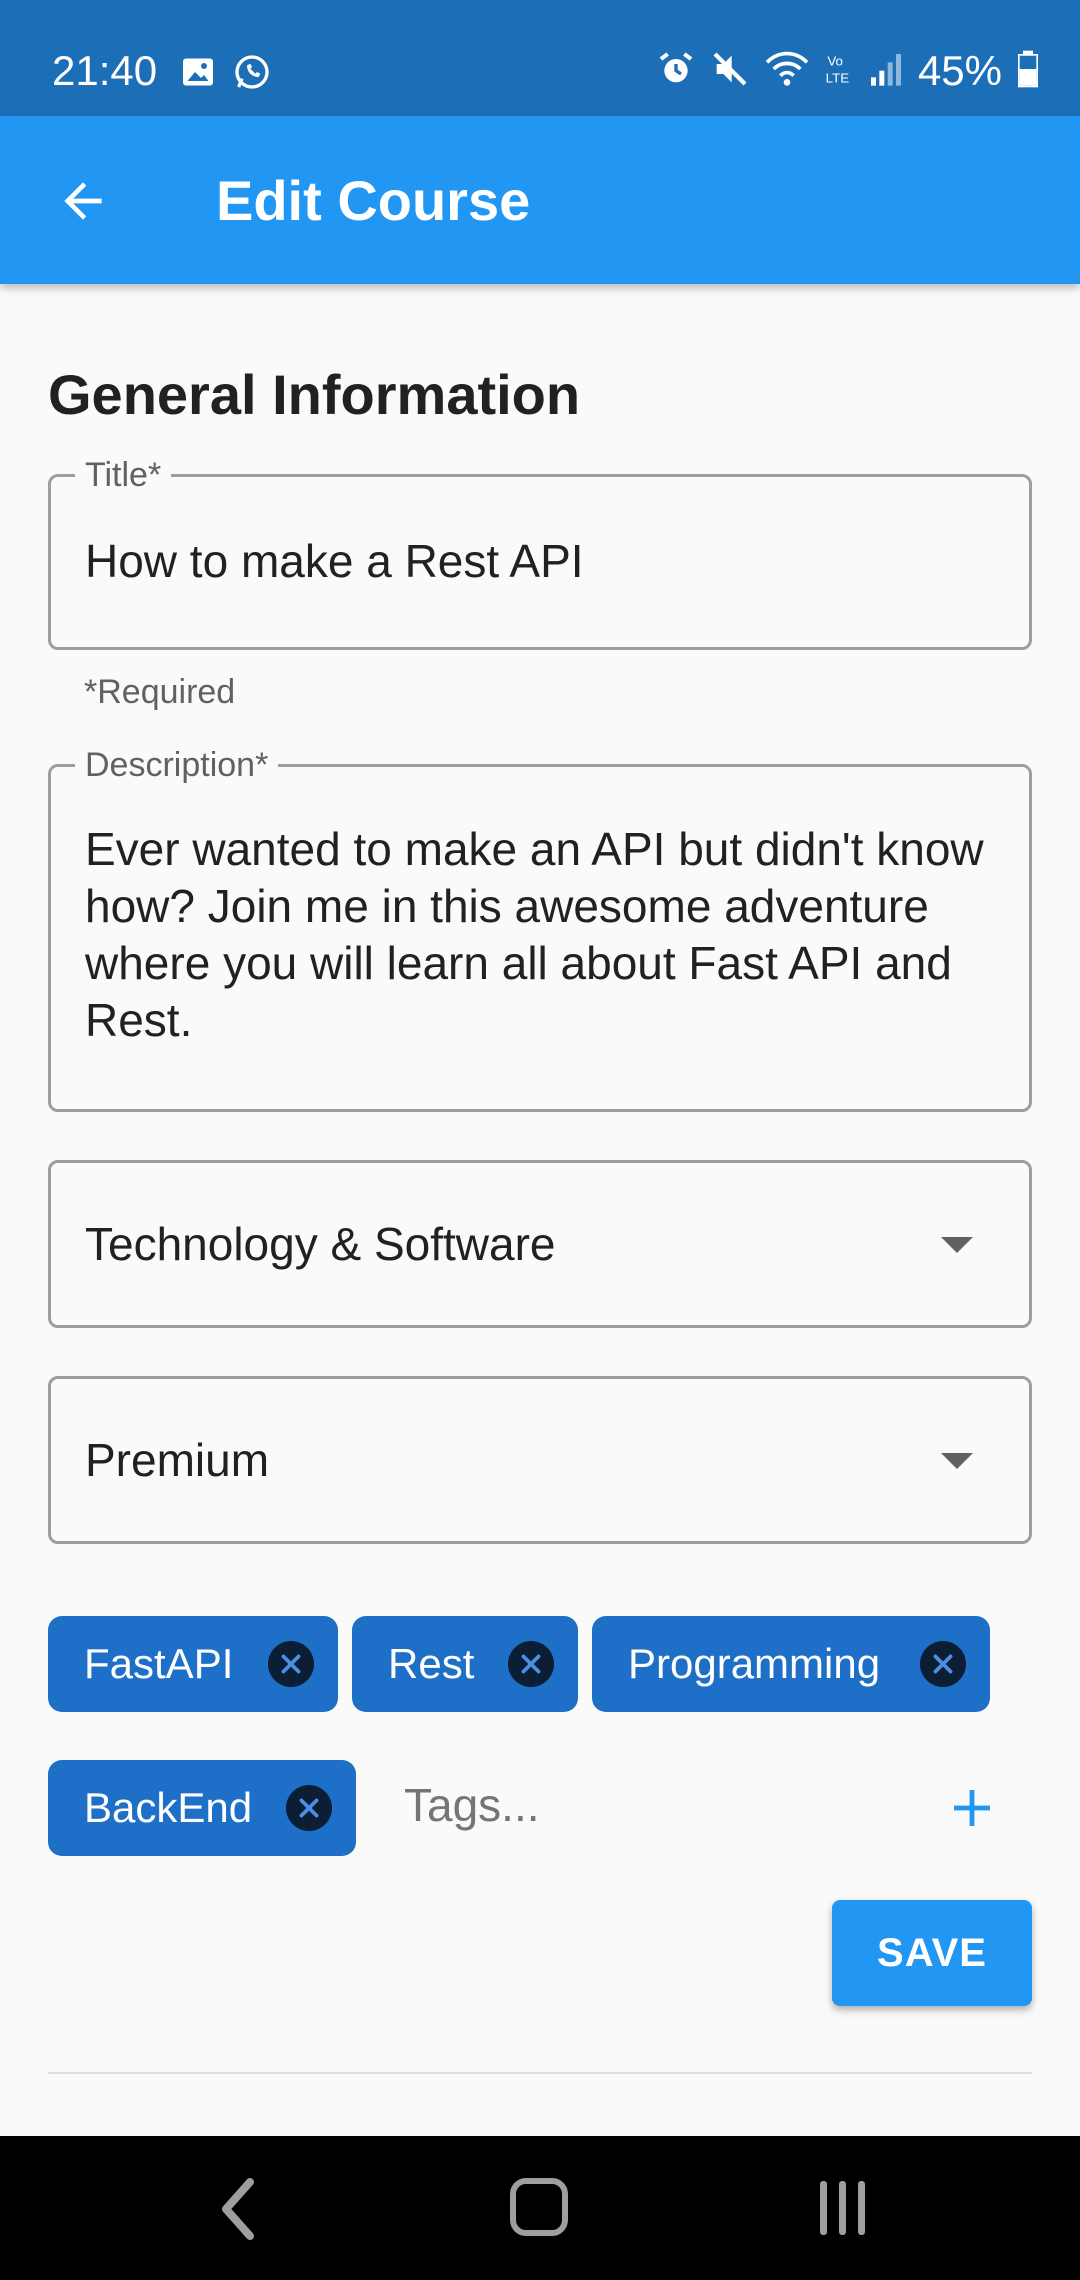  I want to click on tag-chip: Rest, so click(465, 1664).